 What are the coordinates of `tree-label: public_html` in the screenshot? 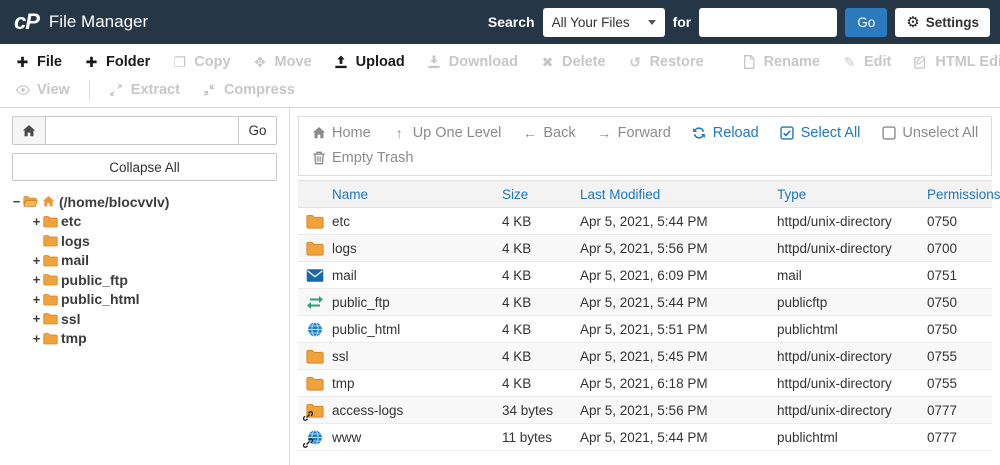 It's located at (100, 299).